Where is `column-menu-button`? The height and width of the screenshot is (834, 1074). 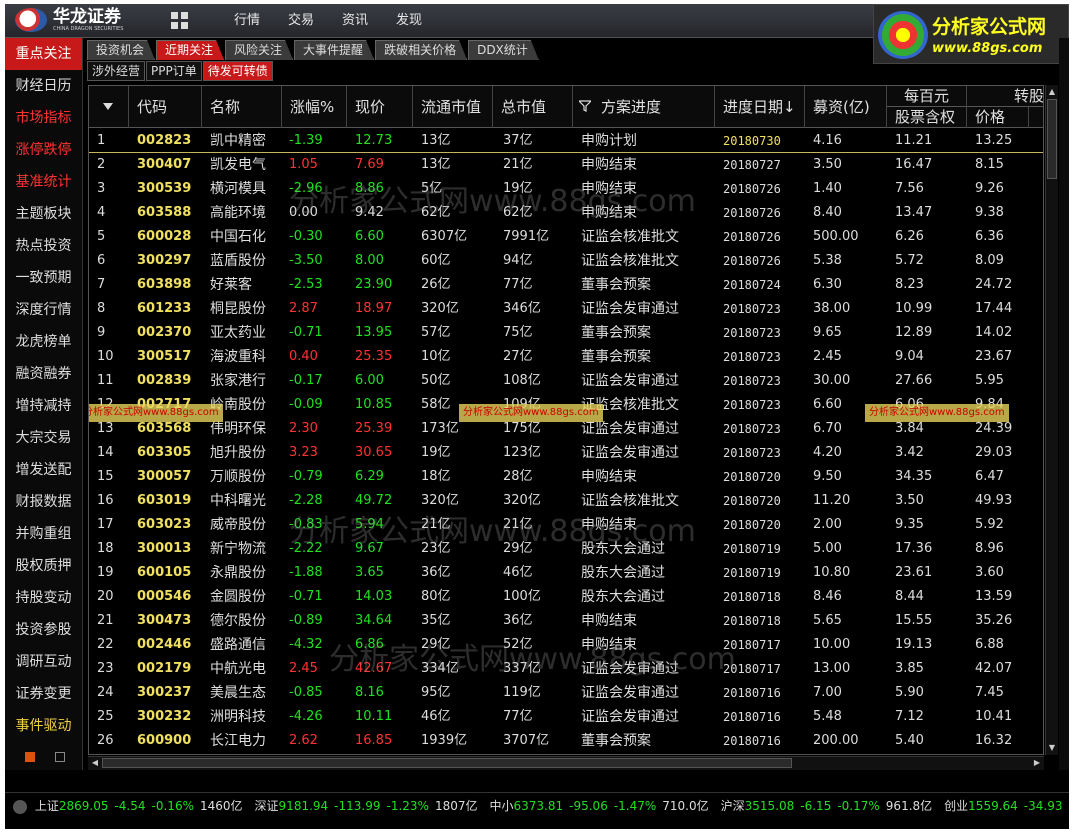 column-menu-button is located at coordinates (109, 107).